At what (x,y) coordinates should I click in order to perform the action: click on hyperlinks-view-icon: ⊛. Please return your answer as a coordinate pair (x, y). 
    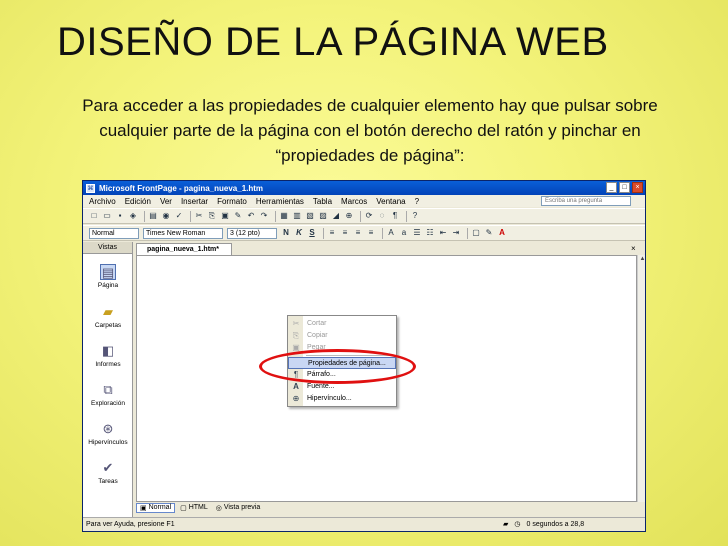
    Looking at the image, I should click on (108, 428).